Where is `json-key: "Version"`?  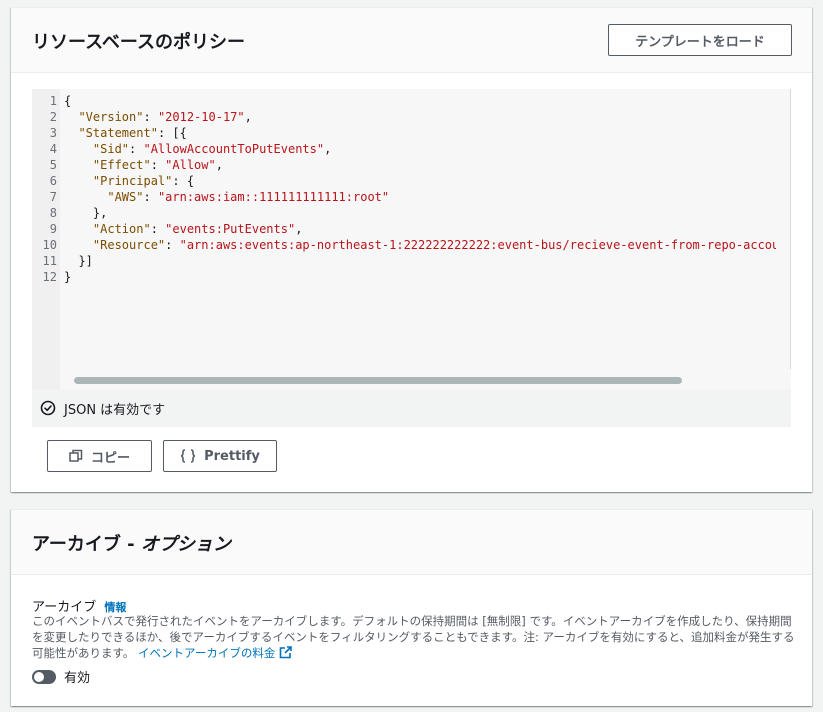
json-key: "Version" is located at coordinates (111, 117).